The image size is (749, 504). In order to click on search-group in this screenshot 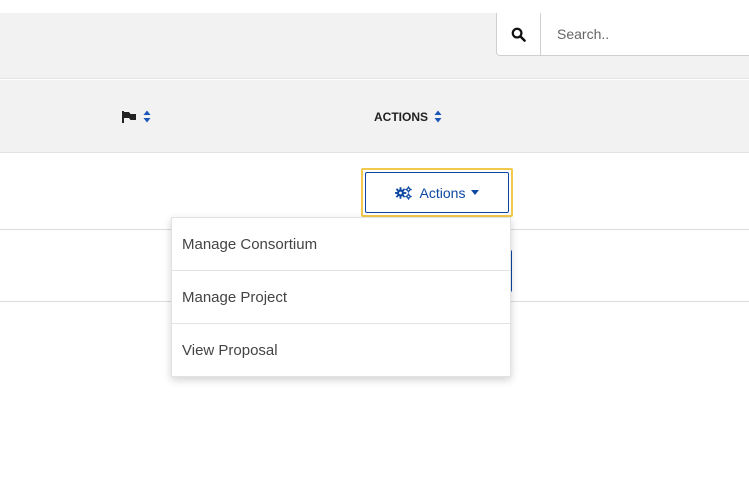, I will do `click(622, 34)`.